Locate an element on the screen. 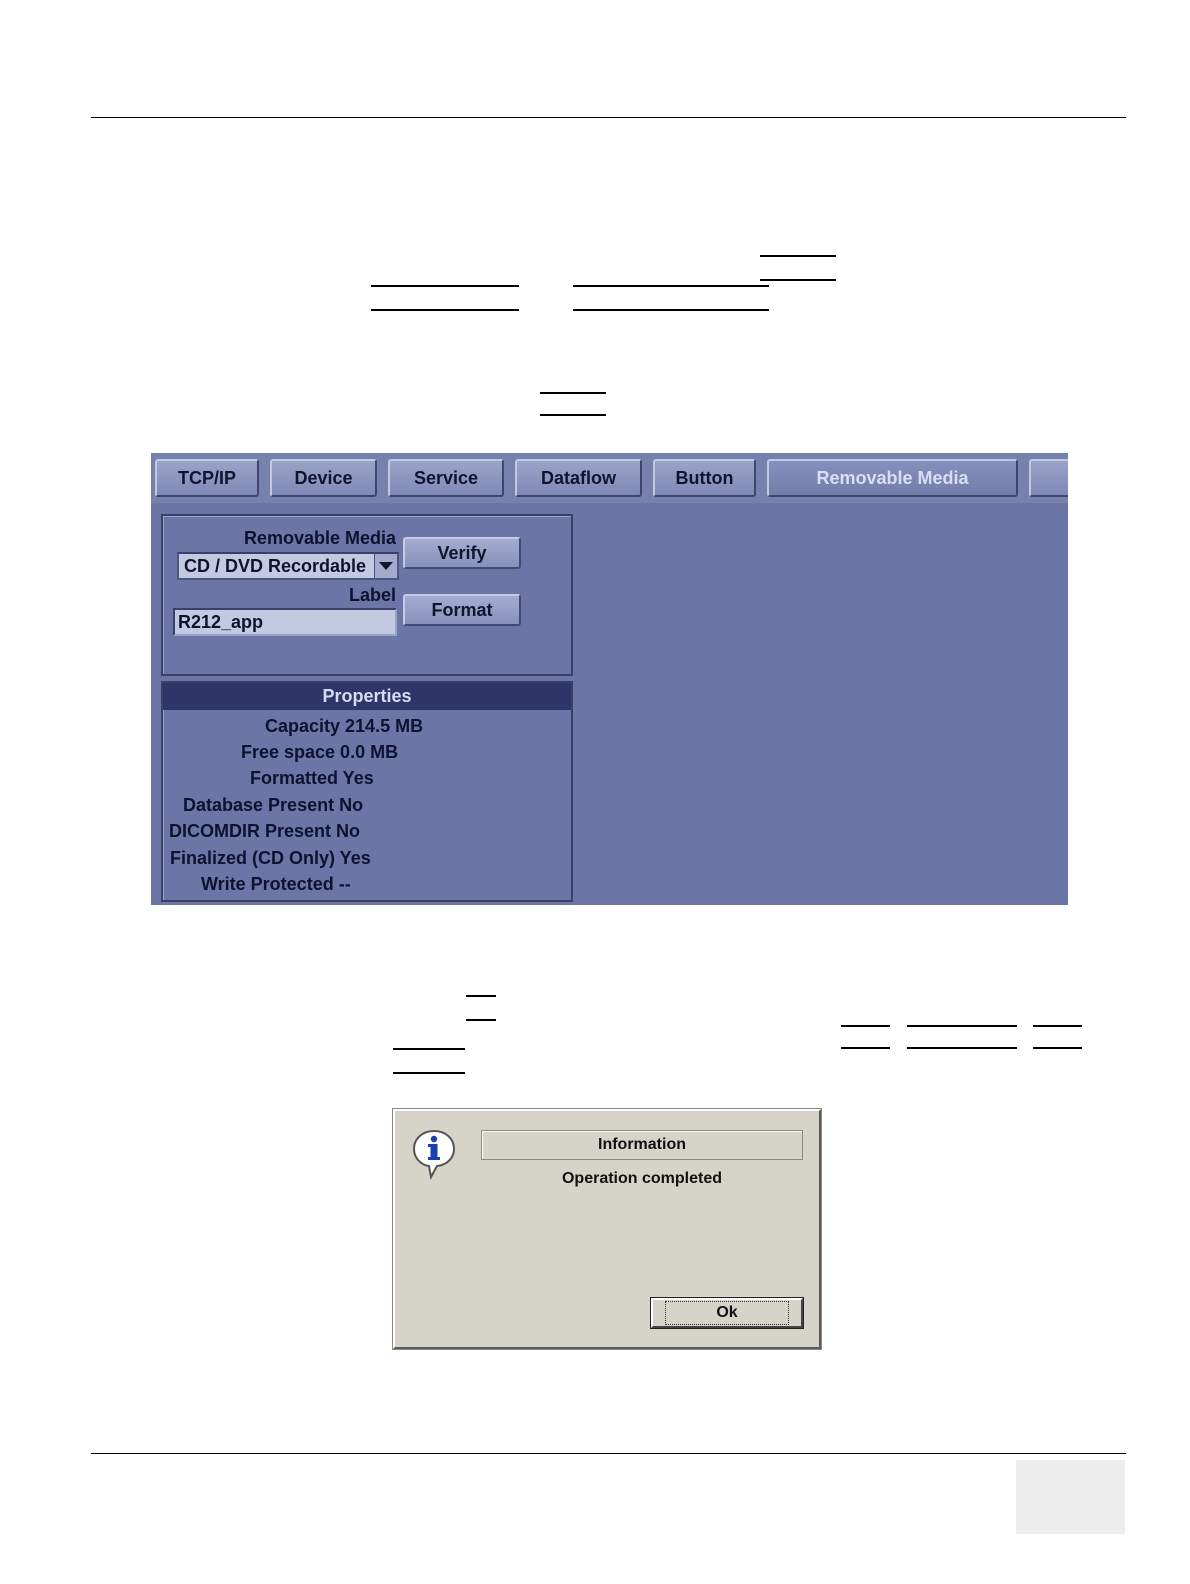 This screenshot has width=1190, height=1584. verify-button: Verify is located at coordinates (462, 553).